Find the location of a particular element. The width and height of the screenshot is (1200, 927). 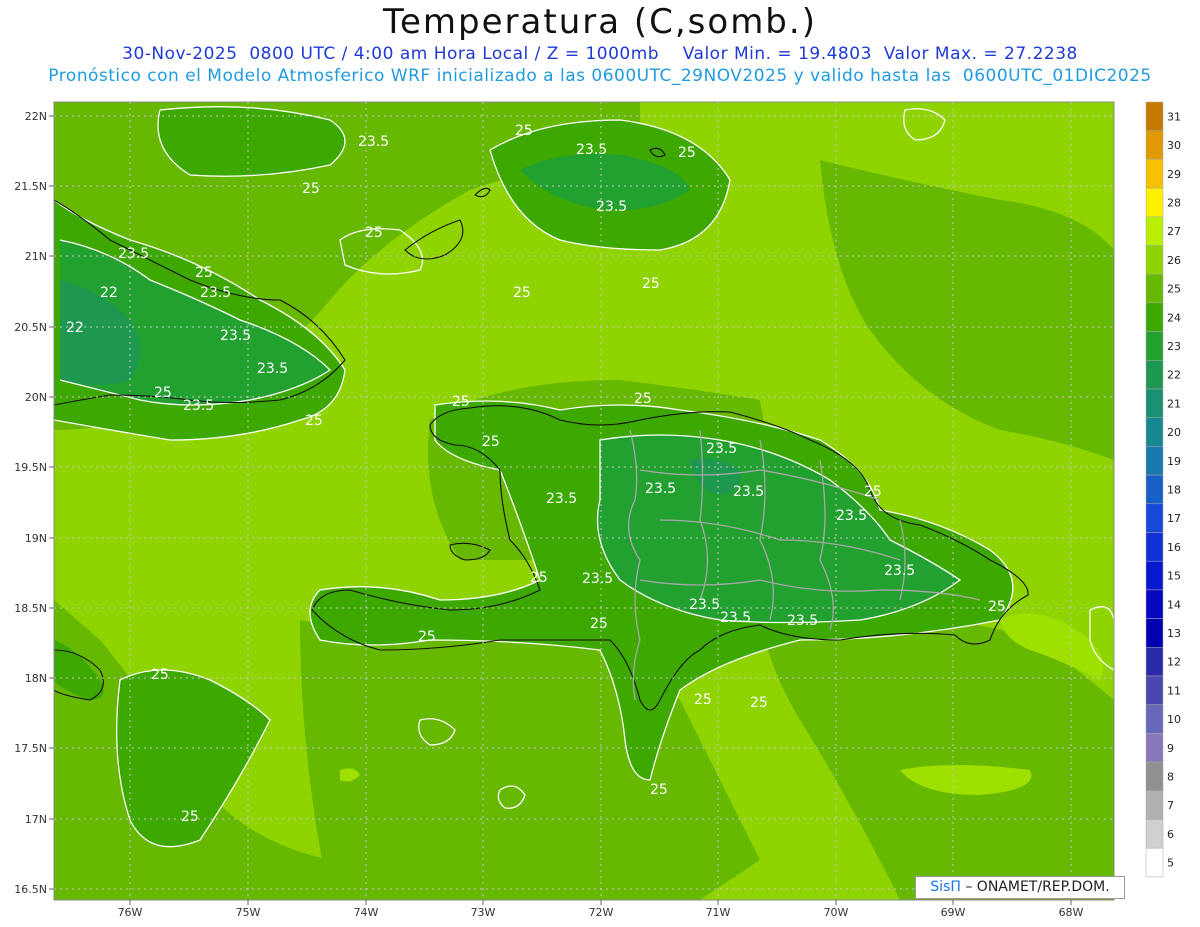

colorbar-label: 9 is located at coordinates (1170, 748).